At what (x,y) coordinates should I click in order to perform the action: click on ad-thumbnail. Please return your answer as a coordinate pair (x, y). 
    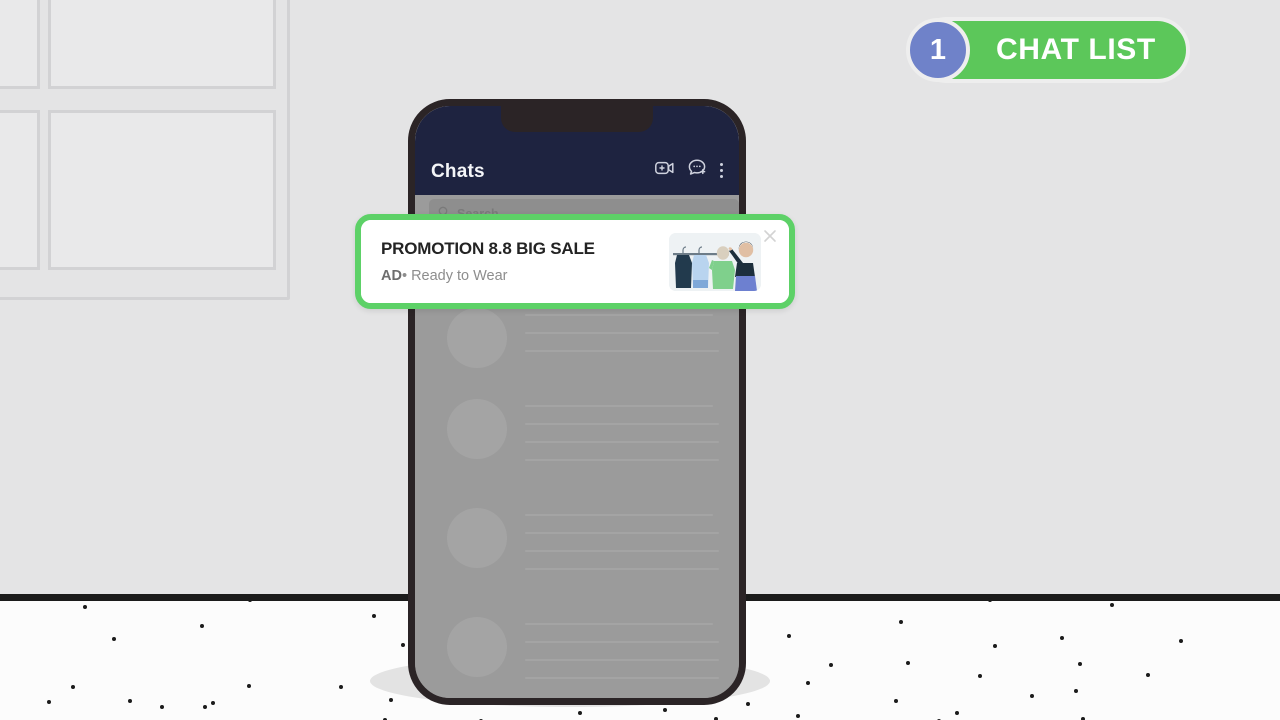
    Looking at the image, I should click on (715, 261).